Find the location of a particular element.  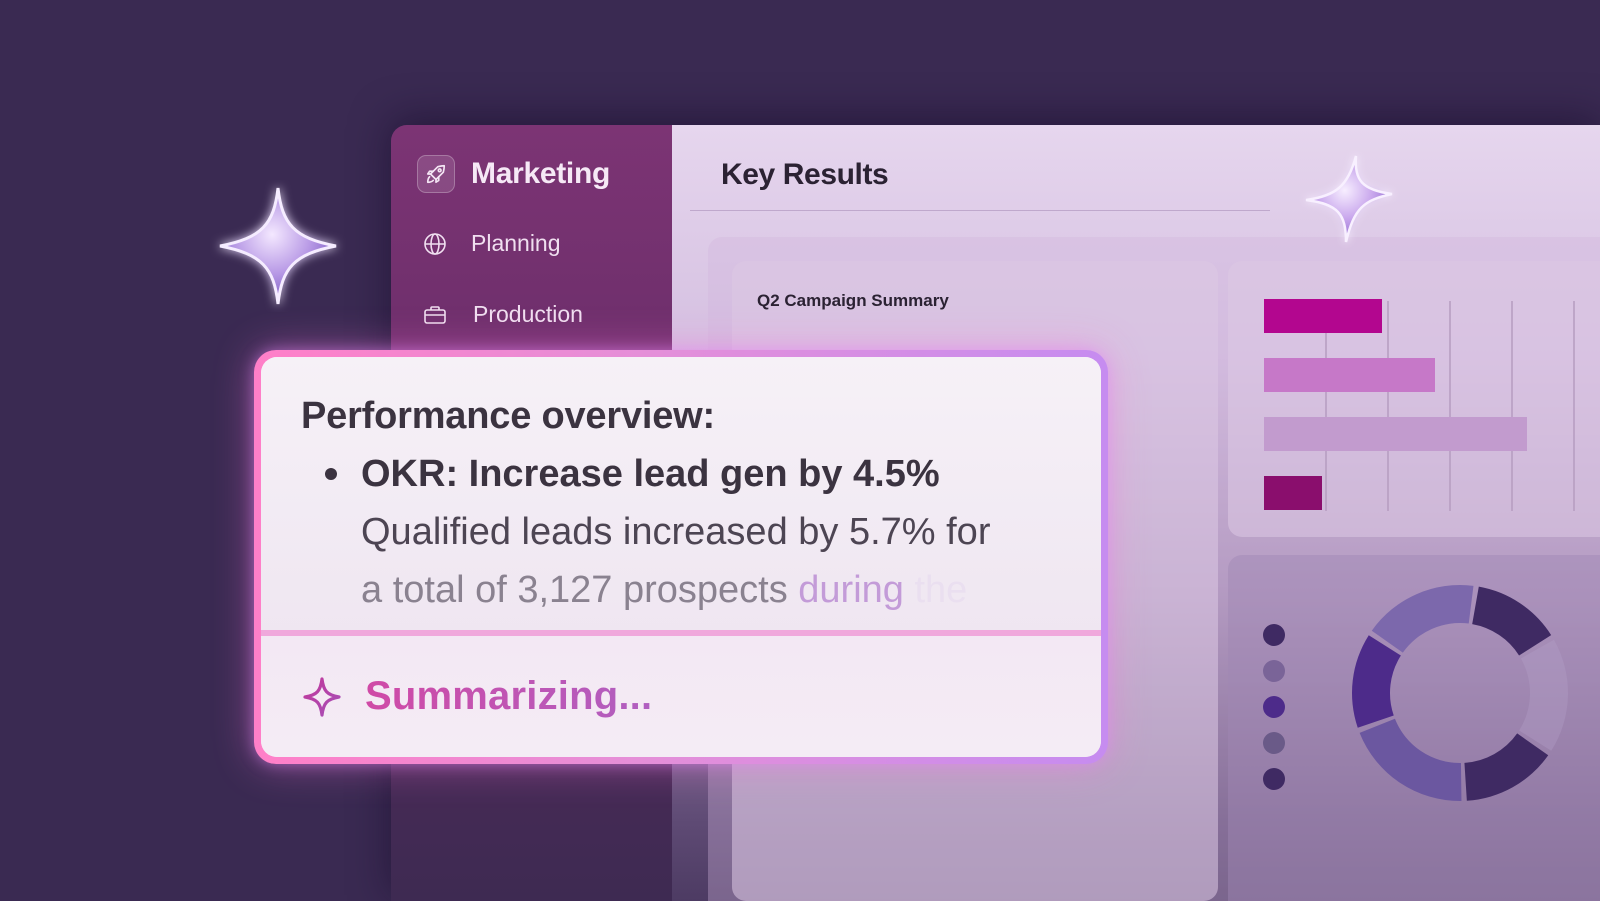

globe-icon is located at coordinates (435, 243).